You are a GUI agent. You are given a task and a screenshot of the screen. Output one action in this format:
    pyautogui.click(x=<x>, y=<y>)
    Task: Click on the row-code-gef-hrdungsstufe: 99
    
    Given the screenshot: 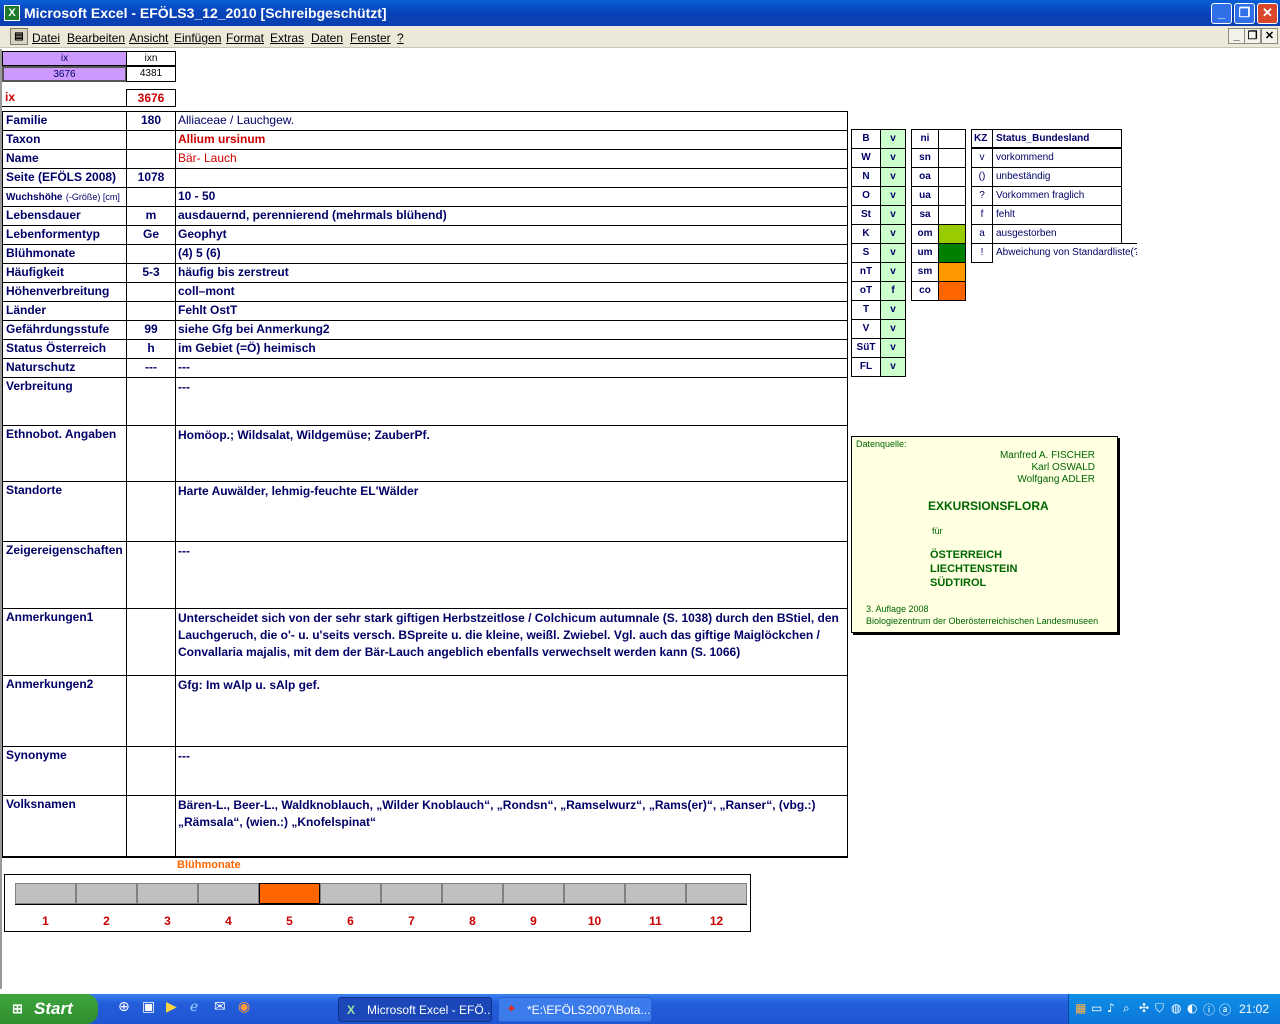 What is the action you would take?
    pyautogui.click(x=151, y=330)
    